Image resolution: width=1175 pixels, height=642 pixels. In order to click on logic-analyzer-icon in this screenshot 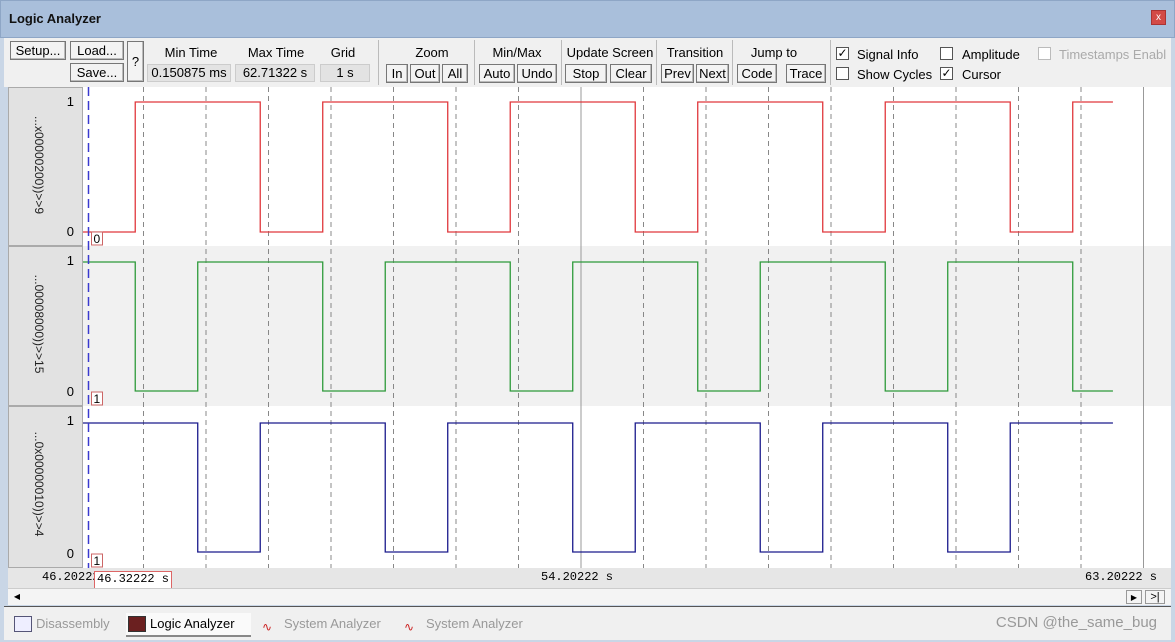, I will do `click(137, 624)`.